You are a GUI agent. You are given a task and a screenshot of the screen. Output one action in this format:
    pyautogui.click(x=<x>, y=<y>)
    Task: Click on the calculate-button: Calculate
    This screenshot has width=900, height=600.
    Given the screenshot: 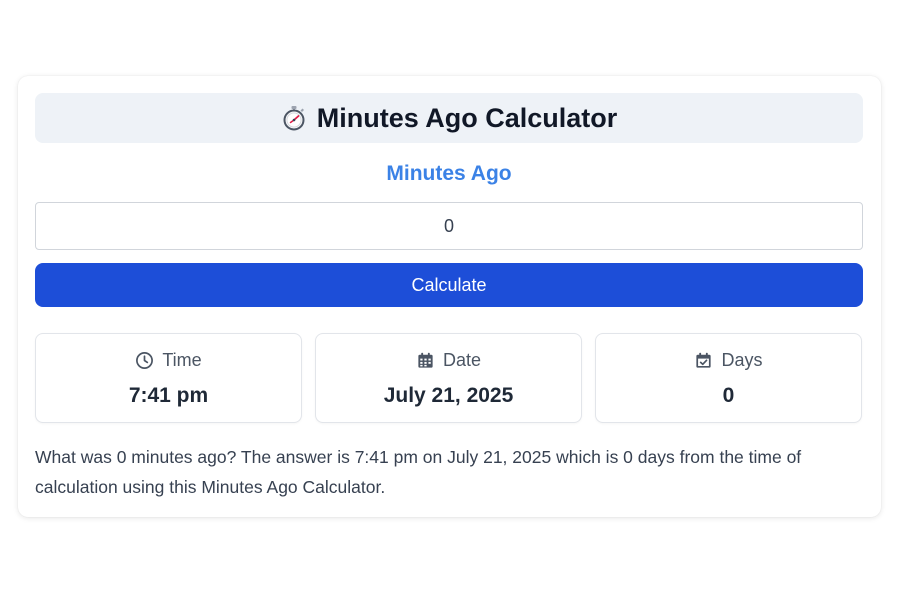 What is the action you would take?
    pyautogui.click(x=449, y=285)
    